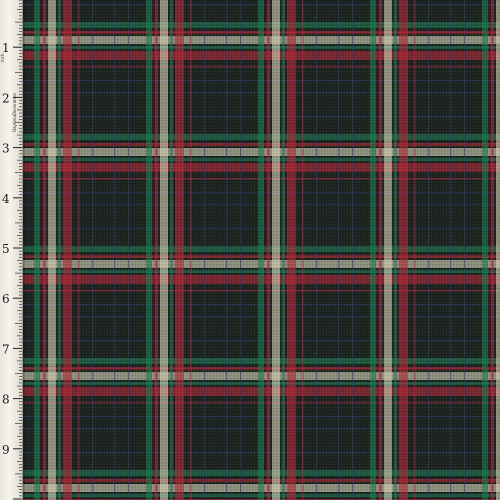  I want to click on ruler-number: 6, so click(6, 299).